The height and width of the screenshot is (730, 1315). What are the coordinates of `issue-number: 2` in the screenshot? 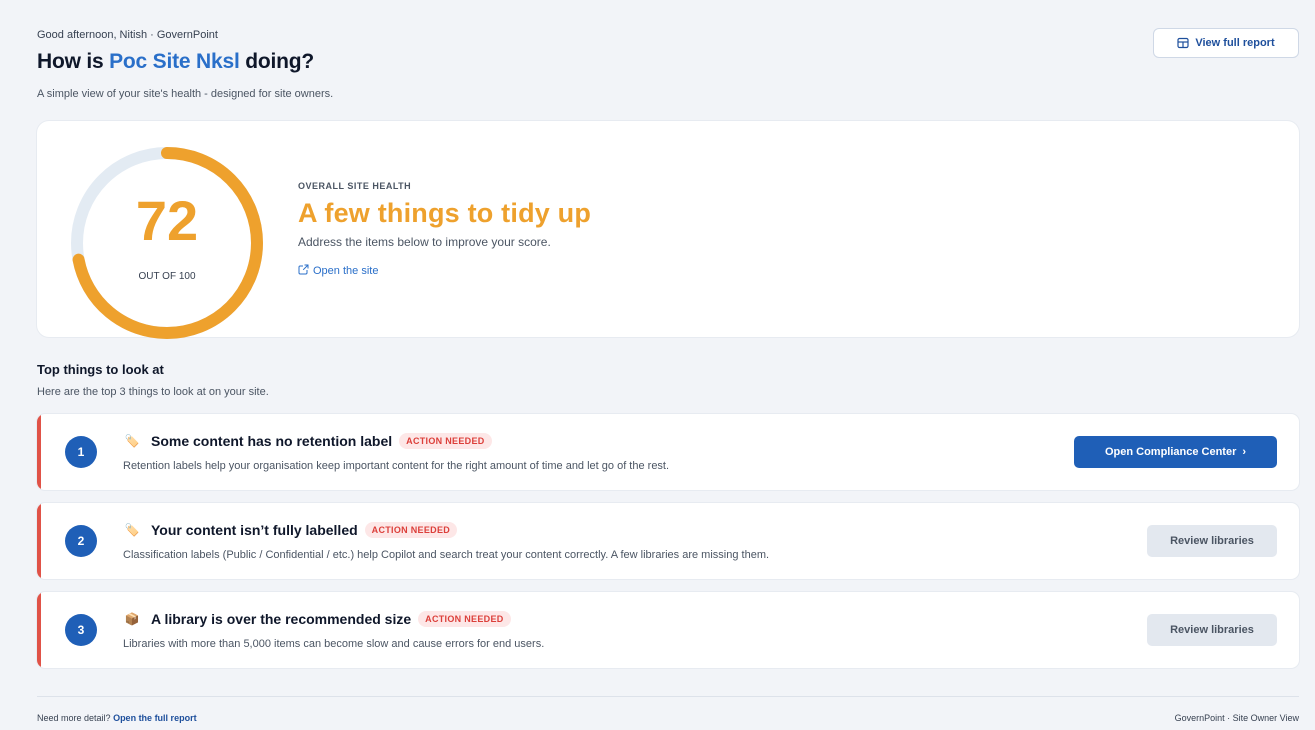 It's located at (81, 541).